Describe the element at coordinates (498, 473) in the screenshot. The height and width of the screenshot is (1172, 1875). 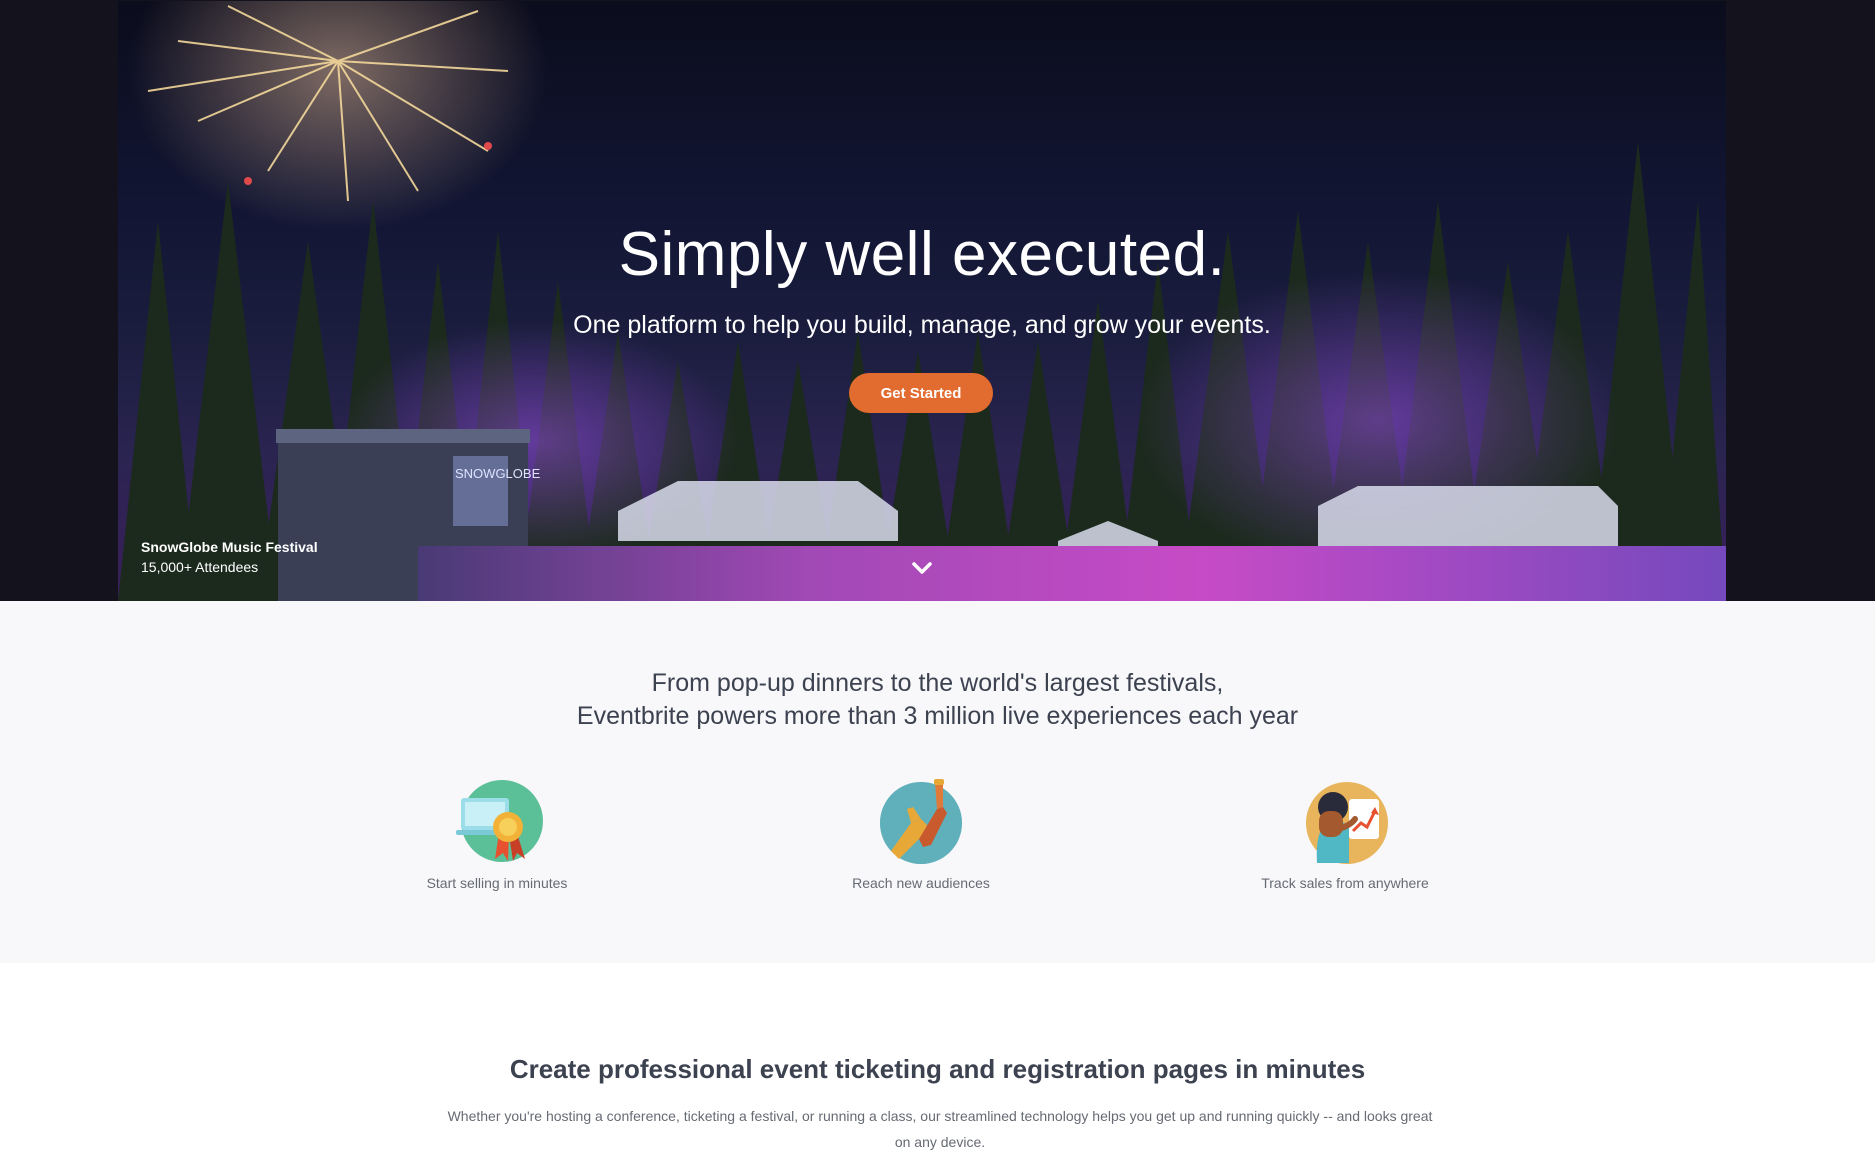
I see `svg-text: SNOWGLOBE` at that location.